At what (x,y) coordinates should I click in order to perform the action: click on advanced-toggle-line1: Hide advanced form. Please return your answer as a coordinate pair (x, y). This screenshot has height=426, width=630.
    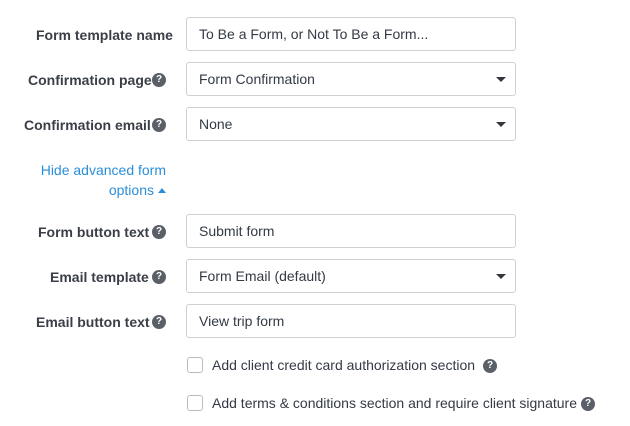
    Looking at the image, I should click on (103, 170).